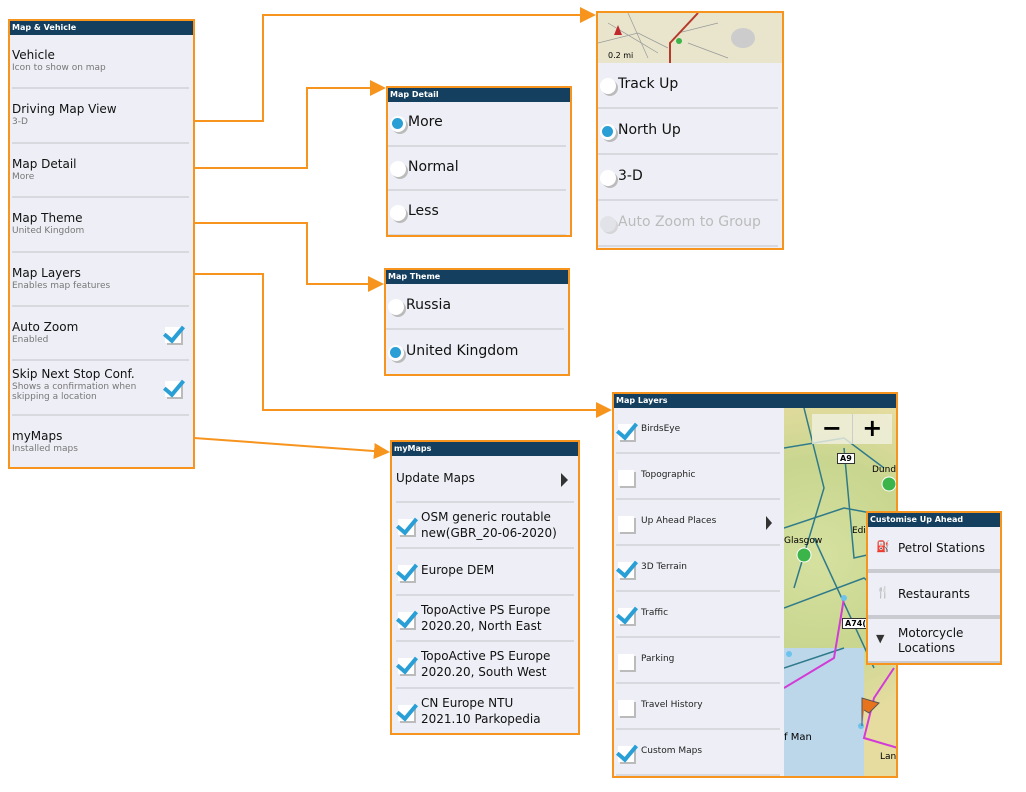  I want to click on zoom-controls: − +, so click(852, 429).